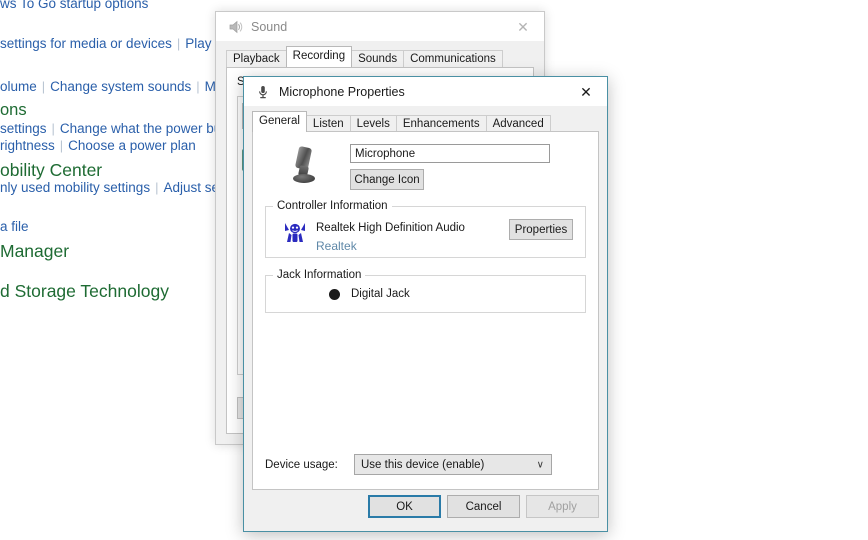 Image resolution: width=868 pixels, height=540 pixels. Describe the element at coordinates (23, 128) in the screenshot. I see `bg-link-power-settings: settings` at that location.